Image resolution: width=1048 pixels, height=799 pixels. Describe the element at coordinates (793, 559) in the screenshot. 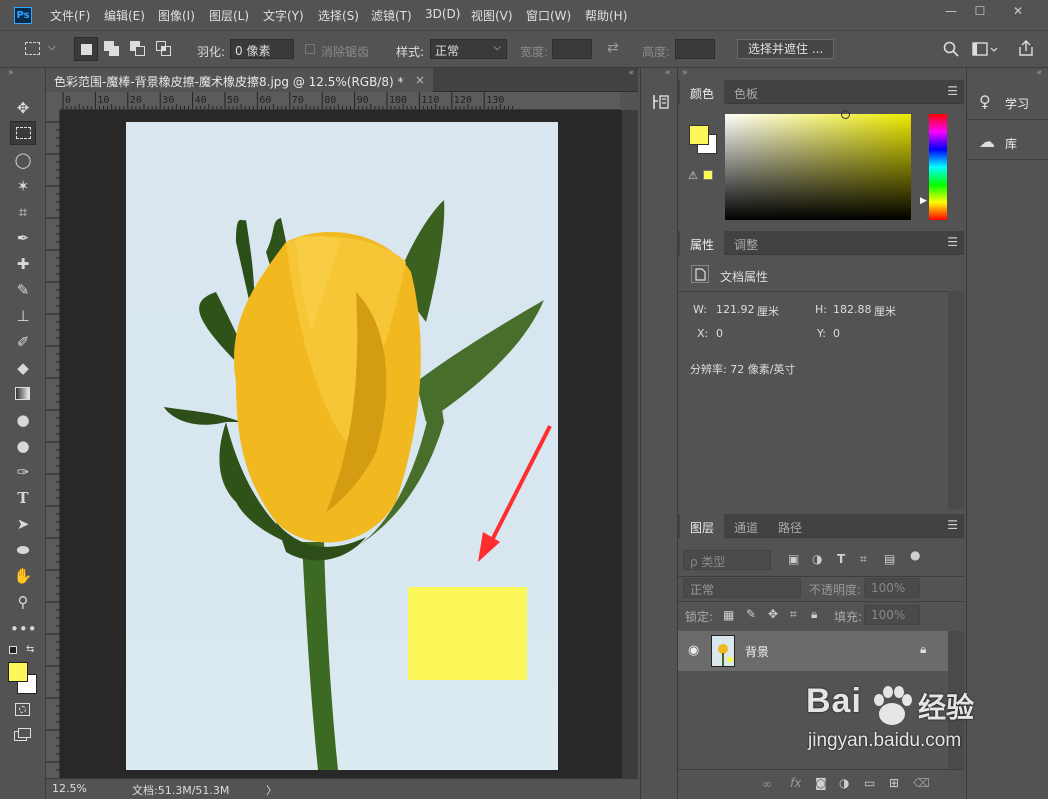

I see `pixel-filter-icon: ▣` at that location.